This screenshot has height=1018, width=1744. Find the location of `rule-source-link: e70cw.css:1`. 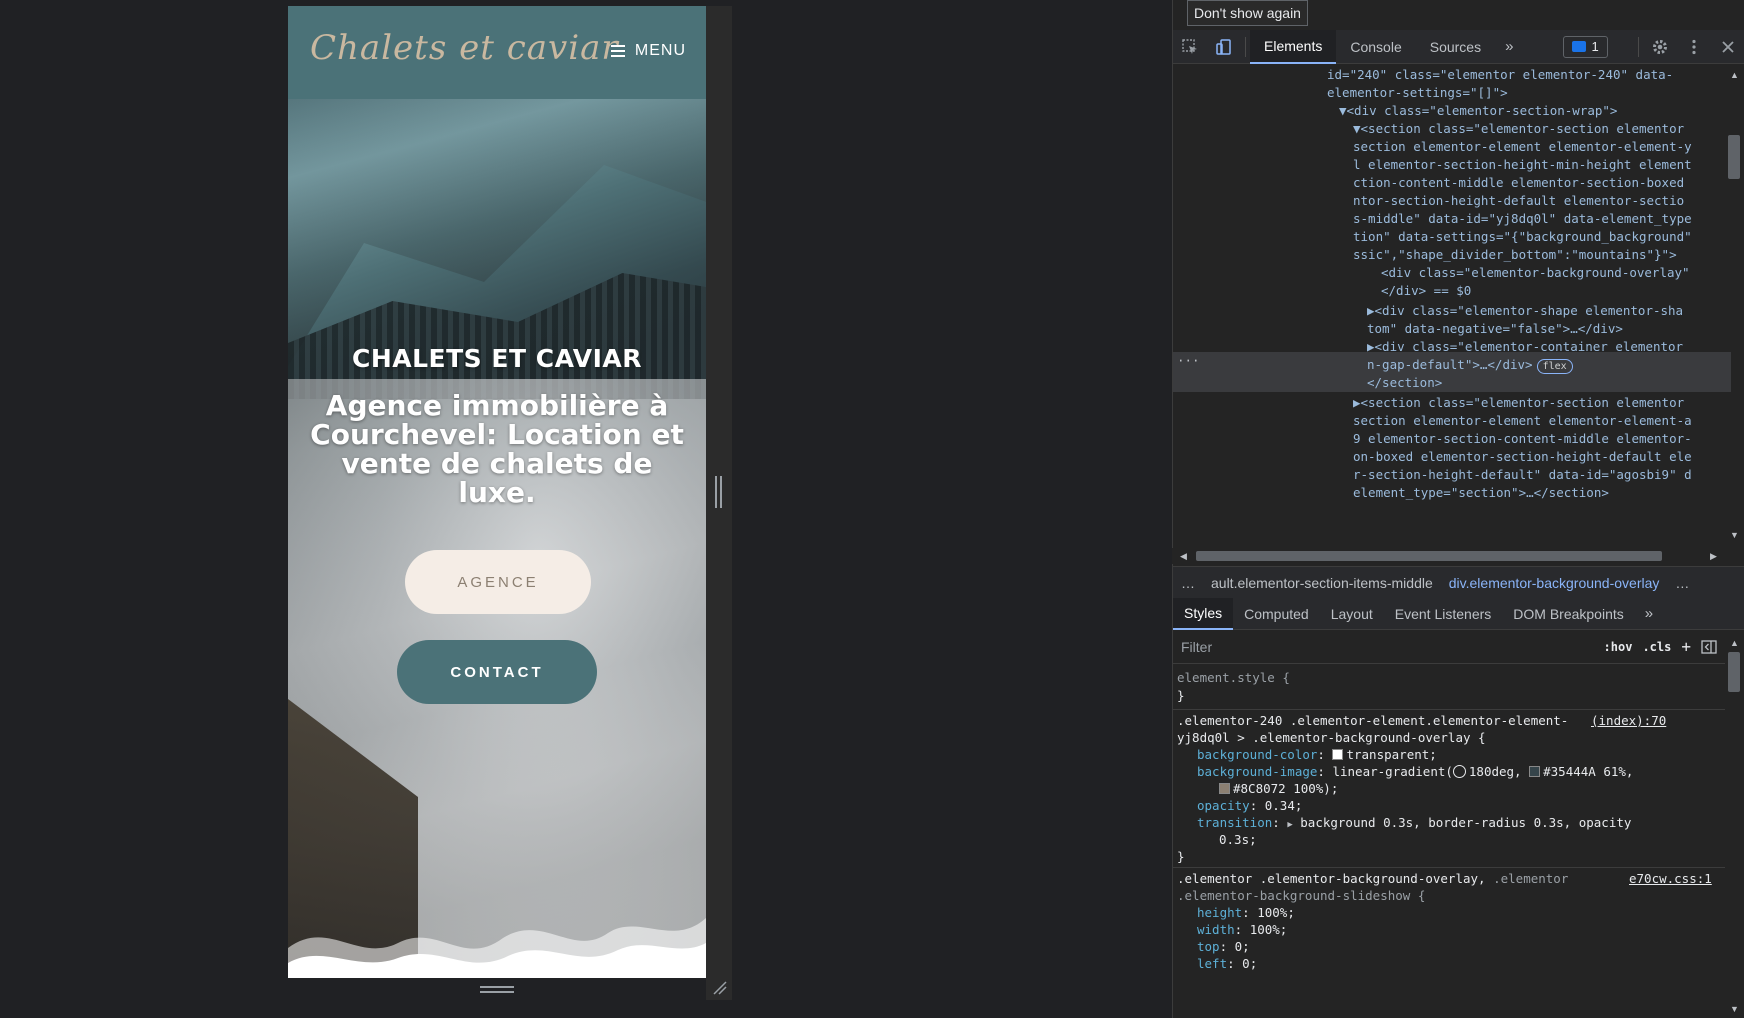

rule-source-link: e70cw.css:1 is located at coordinates (1670, 879).